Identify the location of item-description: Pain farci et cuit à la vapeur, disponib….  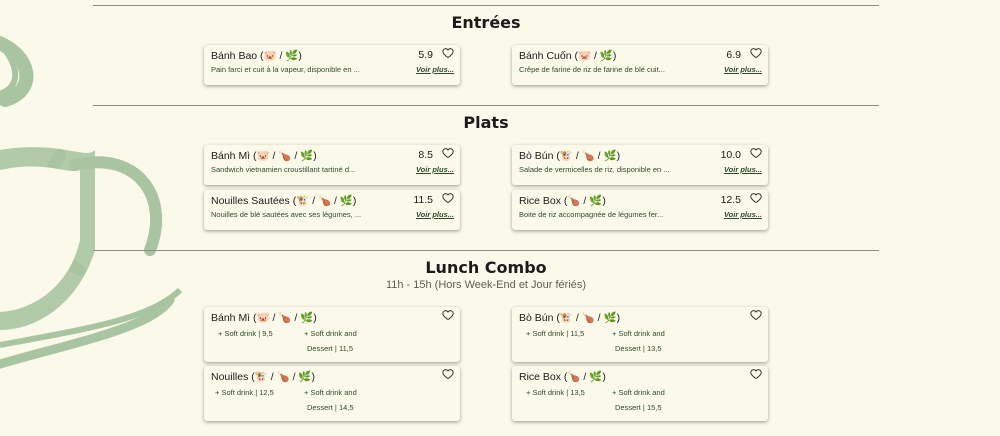
(285, 69).